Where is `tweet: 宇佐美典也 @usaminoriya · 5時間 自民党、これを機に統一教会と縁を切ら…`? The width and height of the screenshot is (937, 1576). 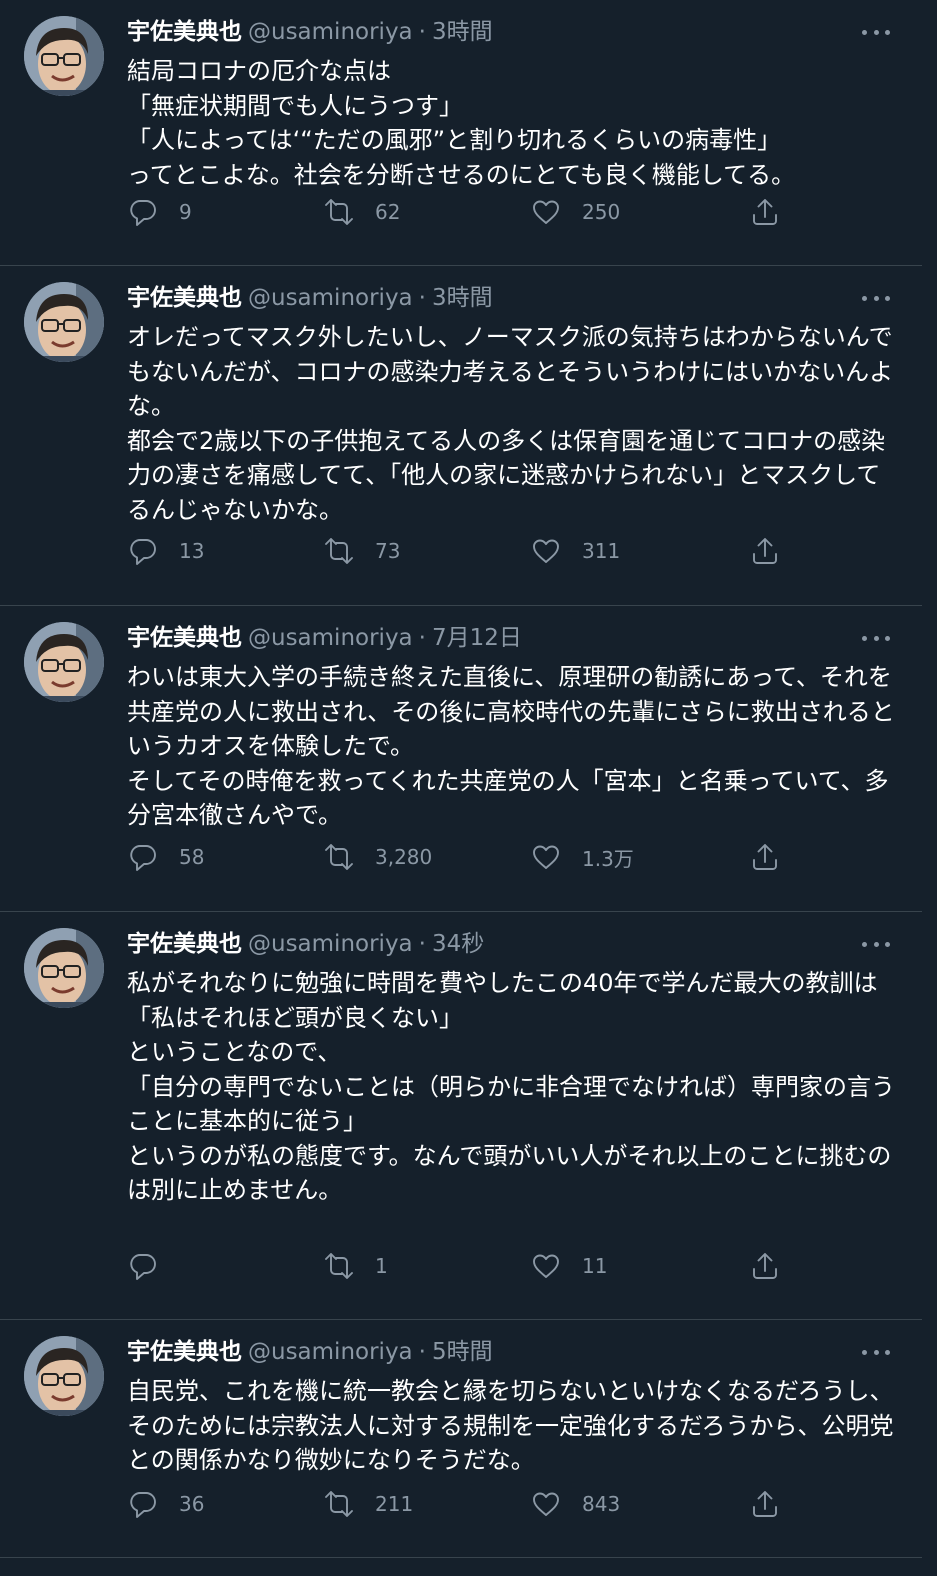 tweet: 宇佐美典也 @usaminoriya · 5時間 自民党、これを機に統一教会と縁を切ら… is located at coordinates (461, 1439).